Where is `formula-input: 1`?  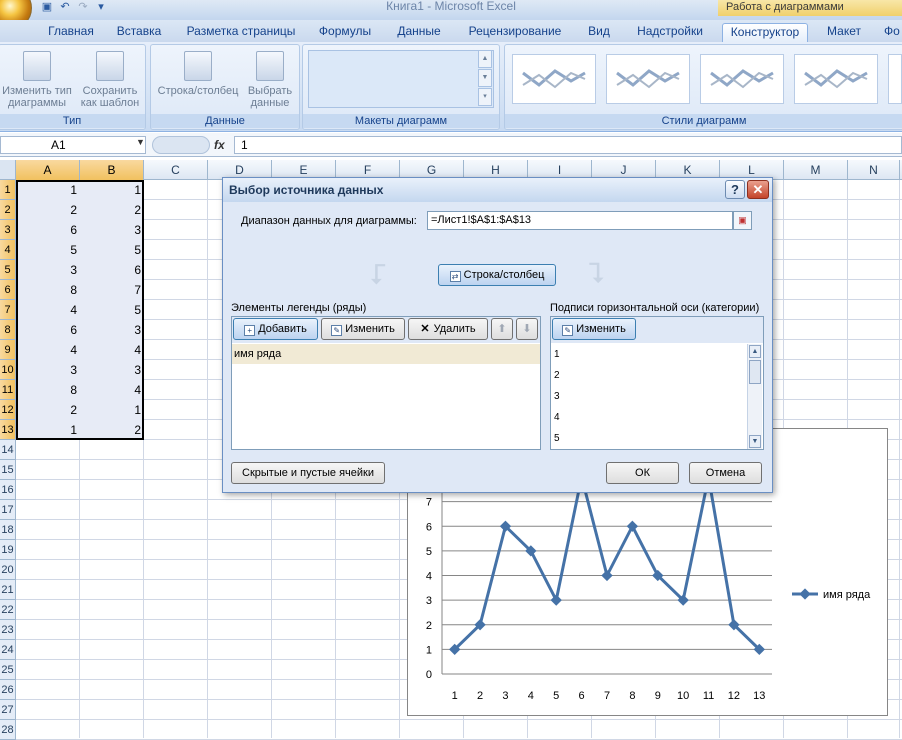
formula-input: 1 is located at coordinates (568, 145).